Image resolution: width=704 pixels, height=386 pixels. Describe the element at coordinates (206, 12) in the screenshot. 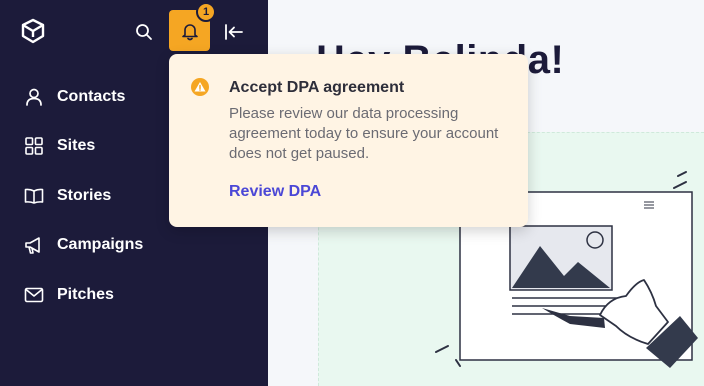

I see `notification-count-badge: 1` at that location.